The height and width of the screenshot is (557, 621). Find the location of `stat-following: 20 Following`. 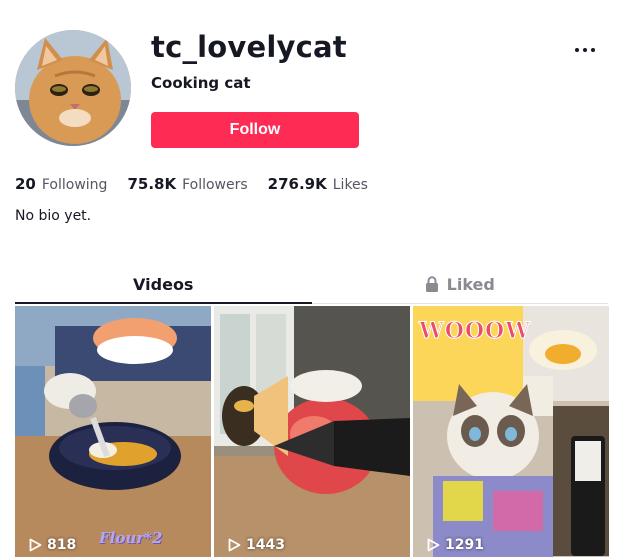

stat-following: 20 Following is located at coordinates (61, 184).